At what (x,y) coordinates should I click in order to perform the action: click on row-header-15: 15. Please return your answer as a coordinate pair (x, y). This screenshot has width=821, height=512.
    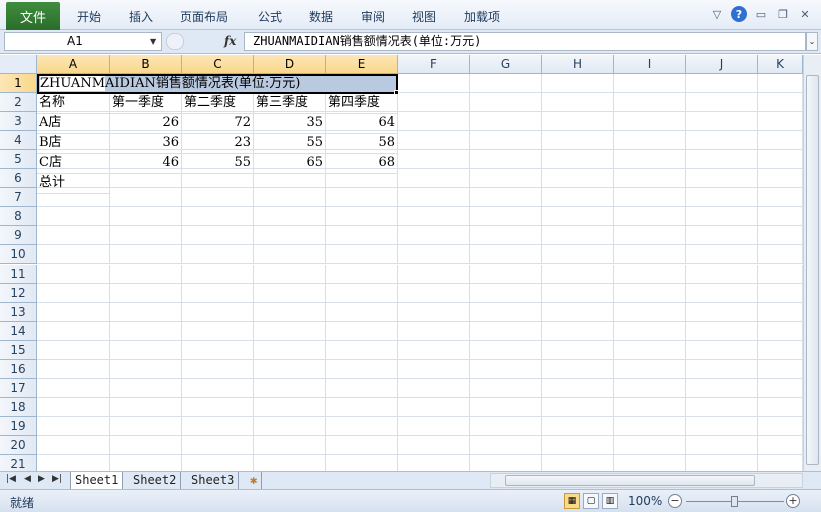
    Looking at the image, I should click on (18, 350).